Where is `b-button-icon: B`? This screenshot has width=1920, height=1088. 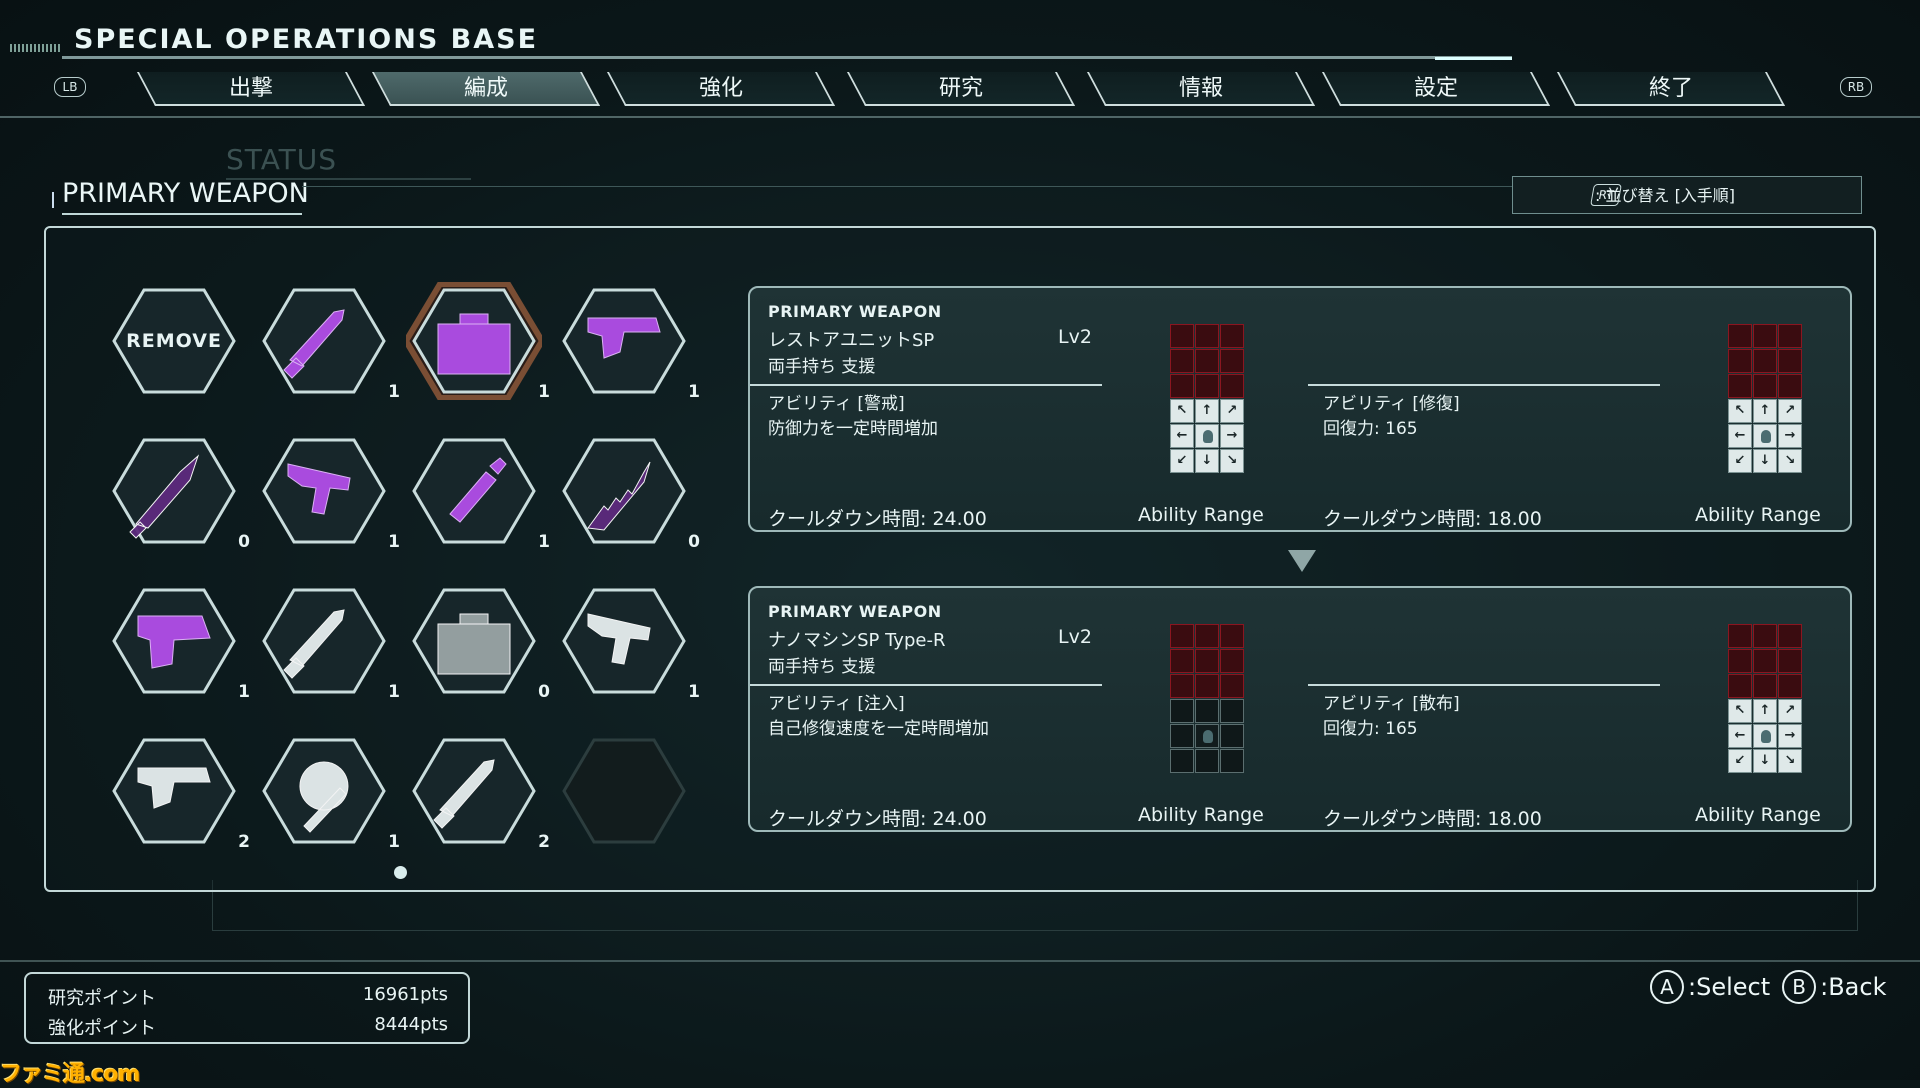
b-button-icon: B is located at coordinates (1799, 987).